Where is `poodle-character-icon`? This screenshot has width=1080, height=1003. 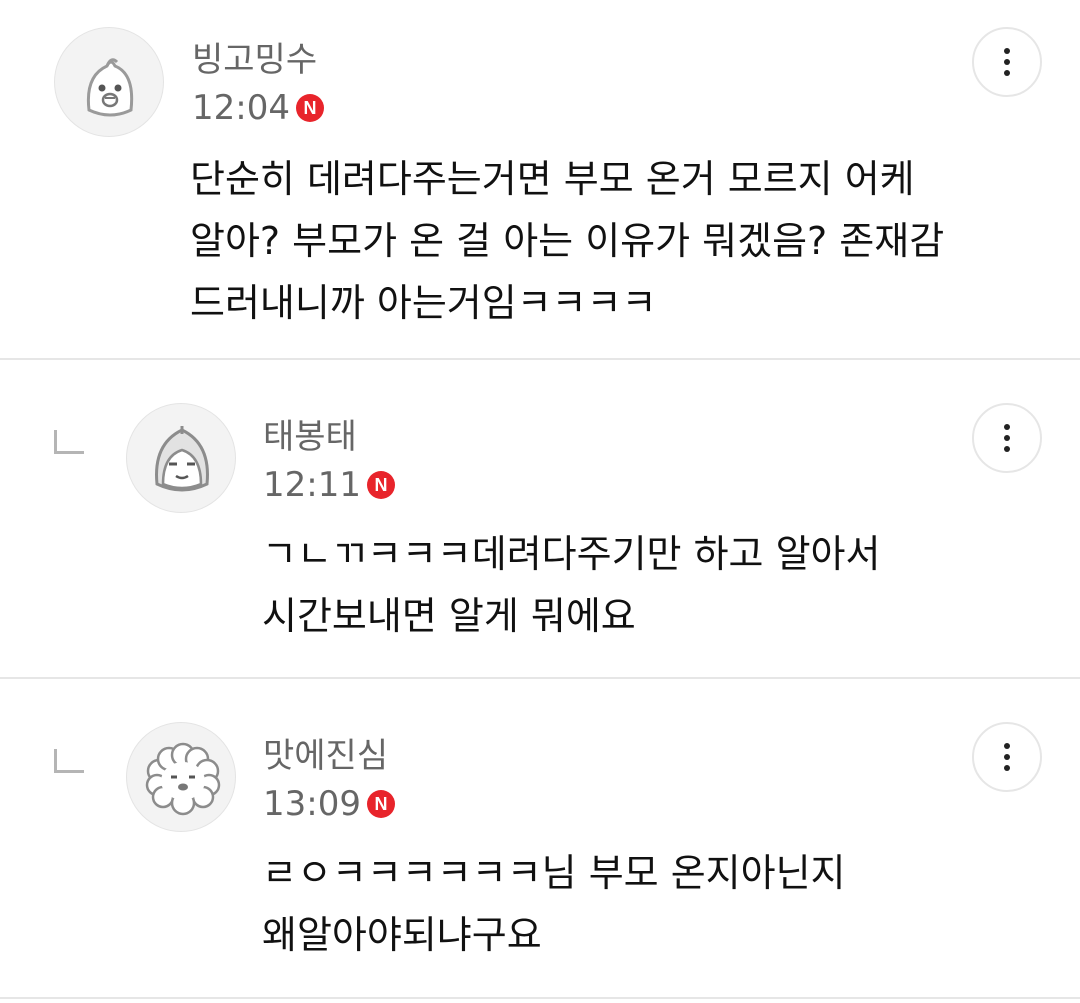 poodle-character-icon is located at coordinates (183, 779).